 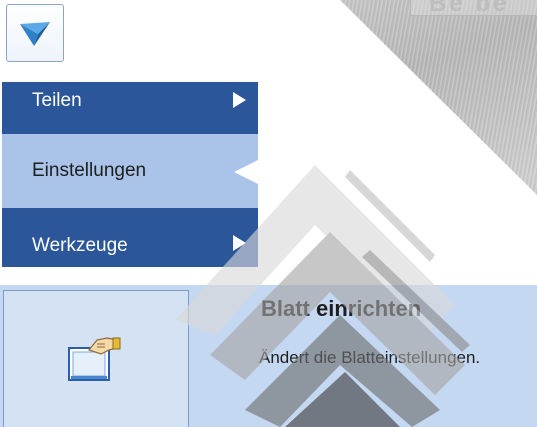 What do you see at coordinates (246, 172) in the screenshot?
I see `selection-notch-icon` at bounding box center [246, 172].